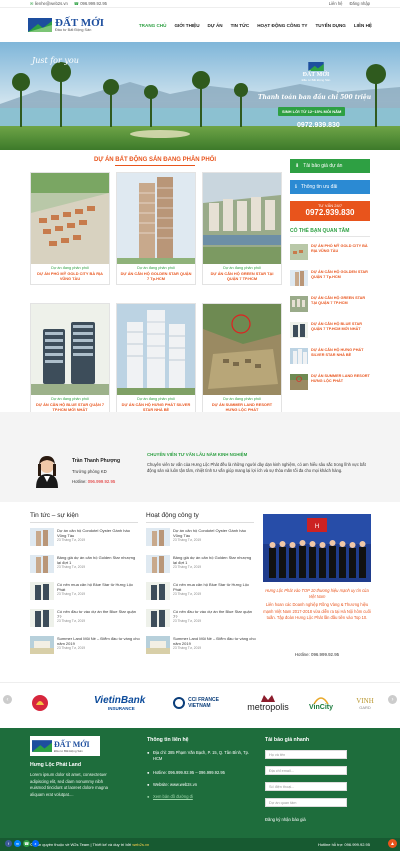 This screenshot has width=400, height=851. What do you see at coordinates (306, 802) in the screenshot?
I see `project-field: Dự án quan tâm` at bounding box center [306, 802].